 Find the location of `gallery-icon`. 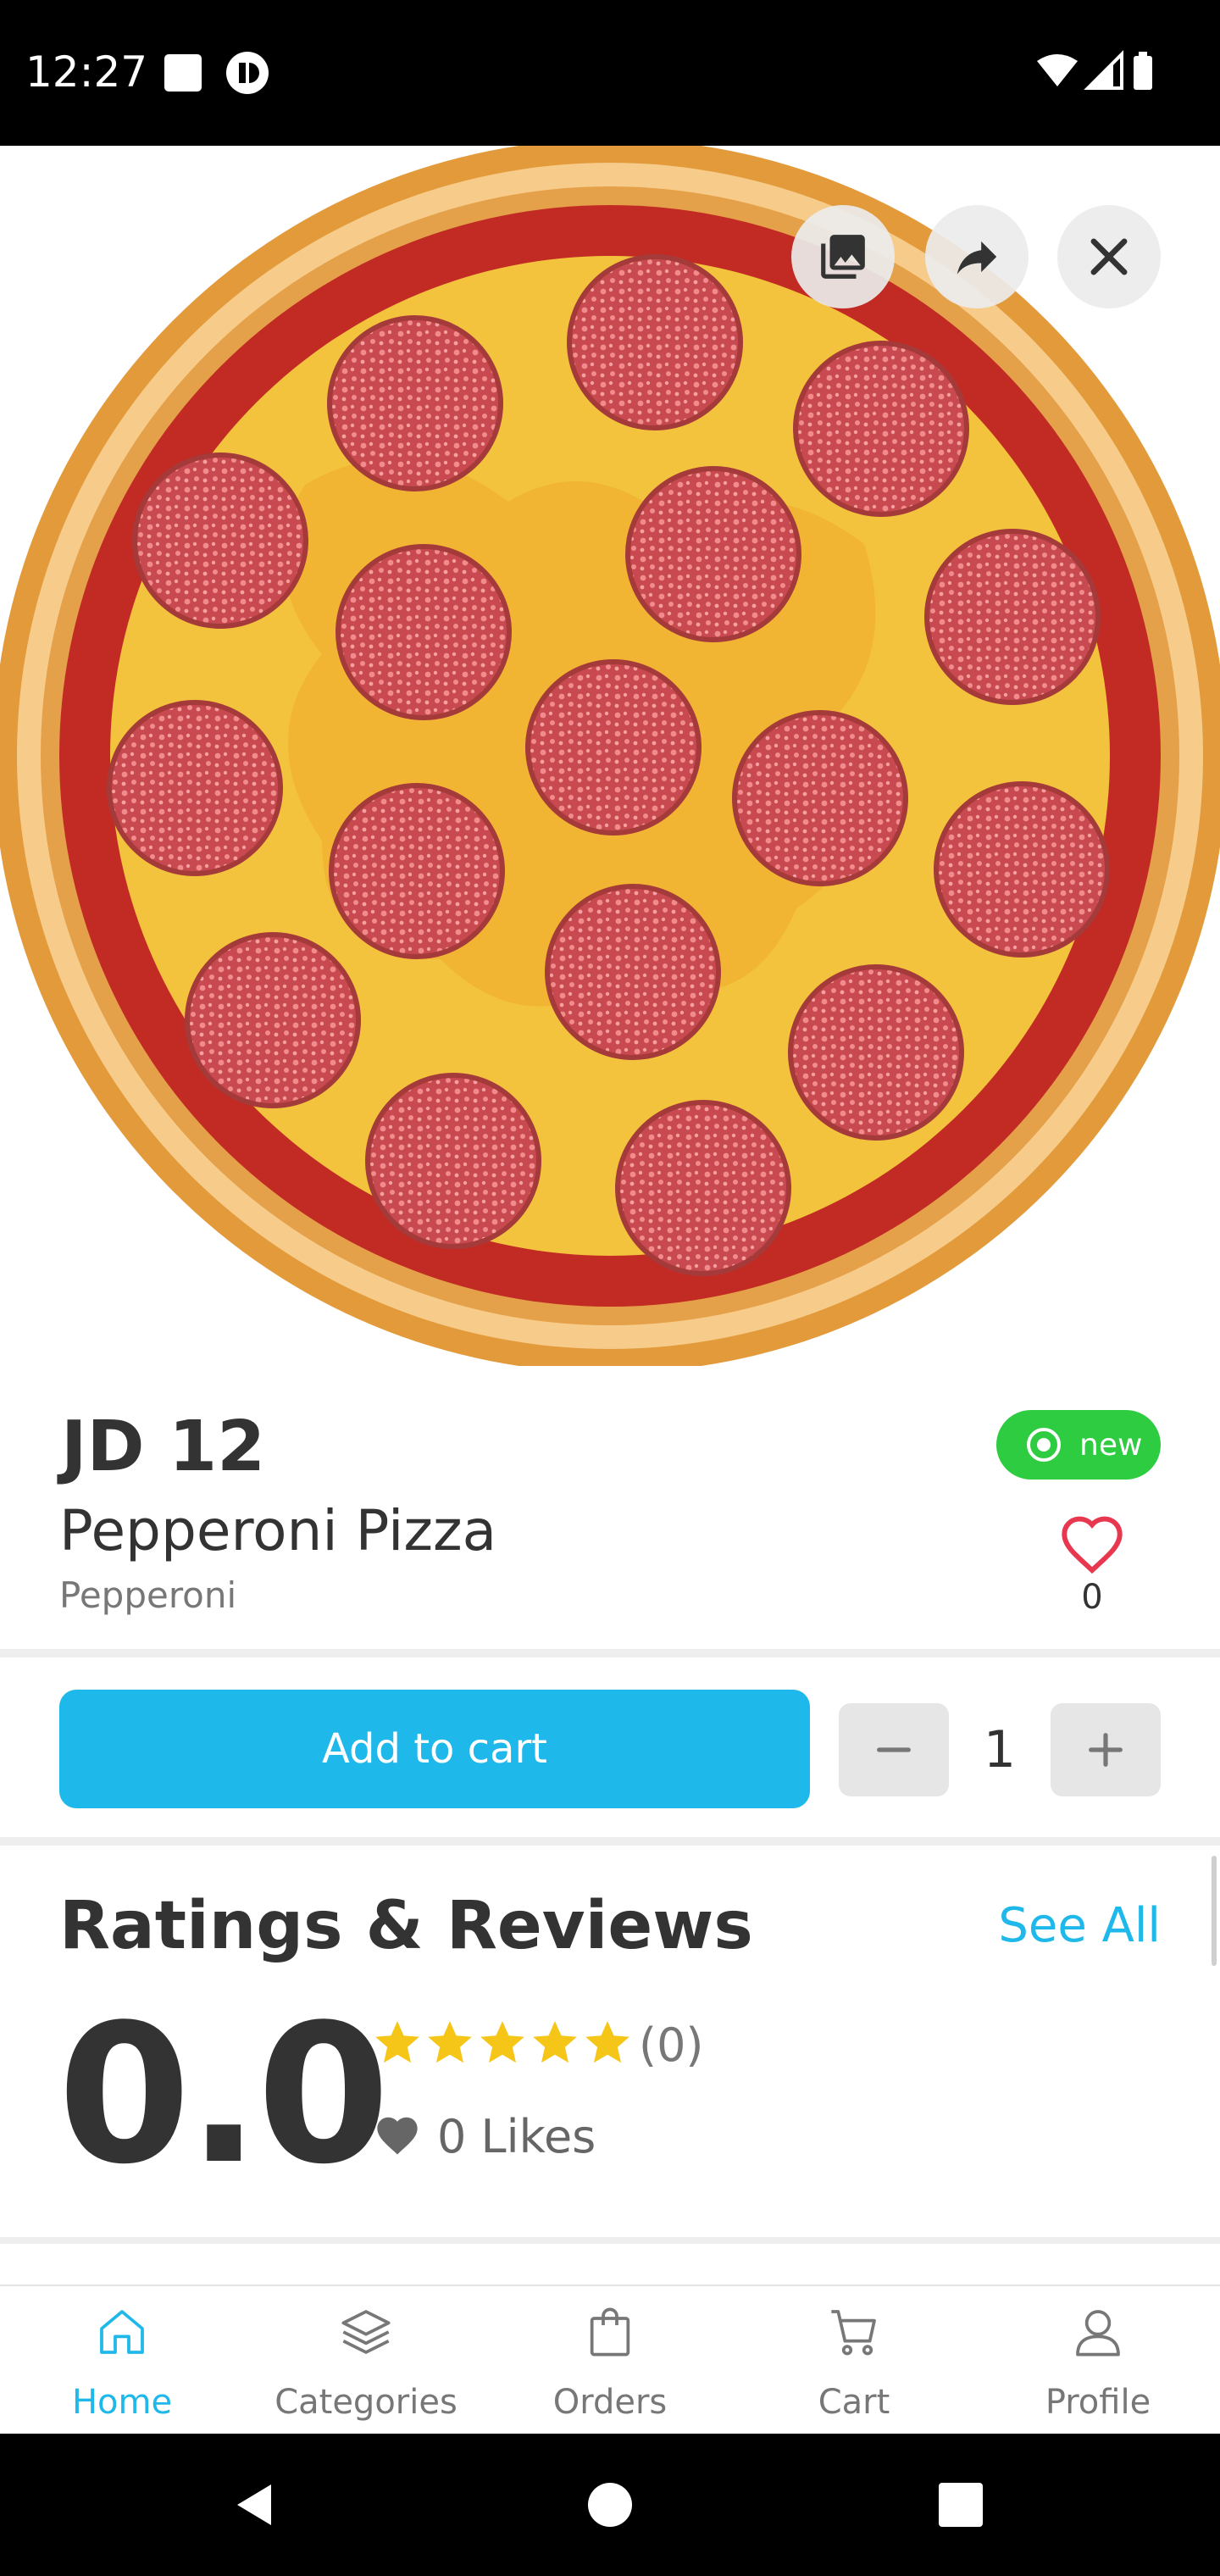

gallery-icon is located at coordinates (843, 257).